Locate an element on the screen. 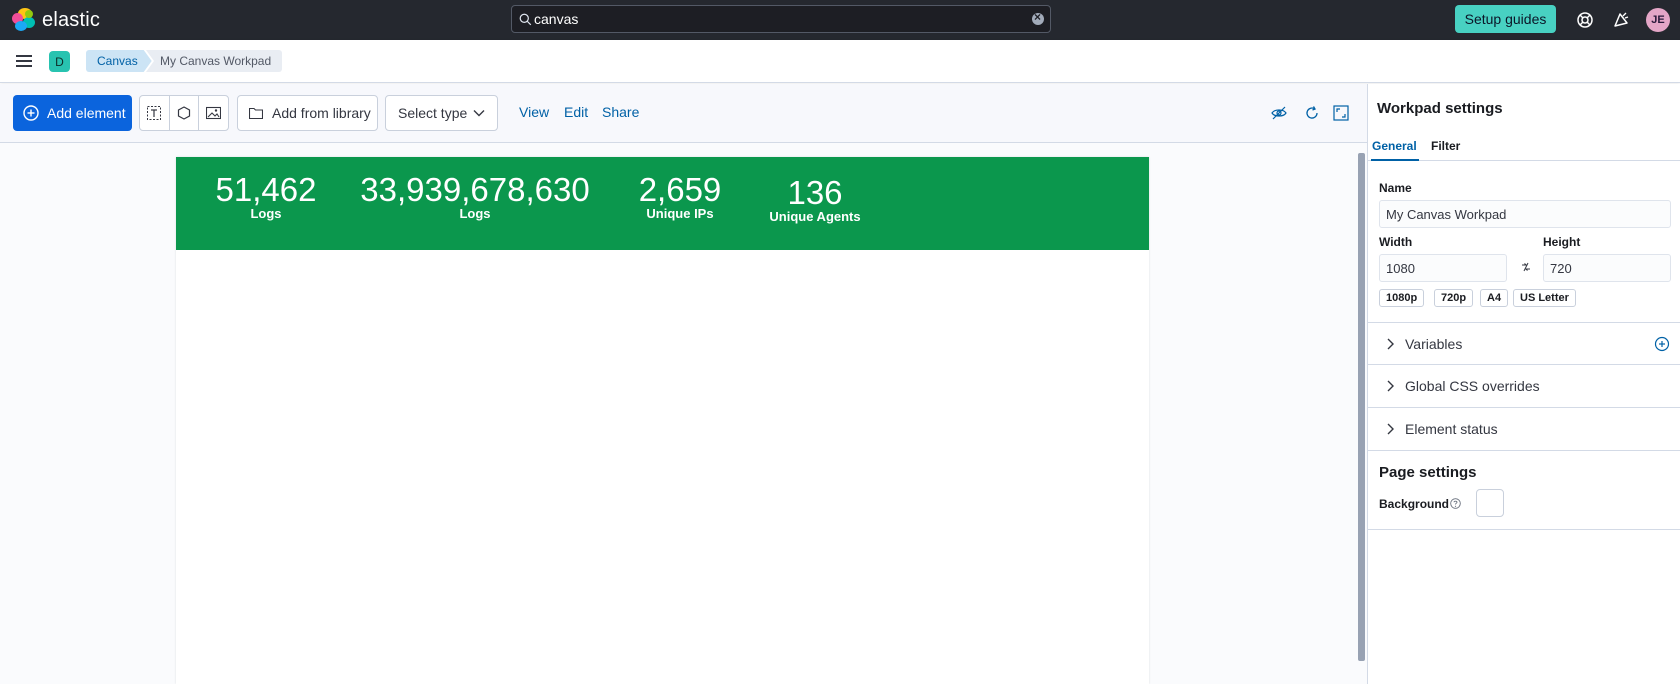 The width and height of the screenshot is (1680, 684). workpad-name-input is located at coordinates (1525, 214).